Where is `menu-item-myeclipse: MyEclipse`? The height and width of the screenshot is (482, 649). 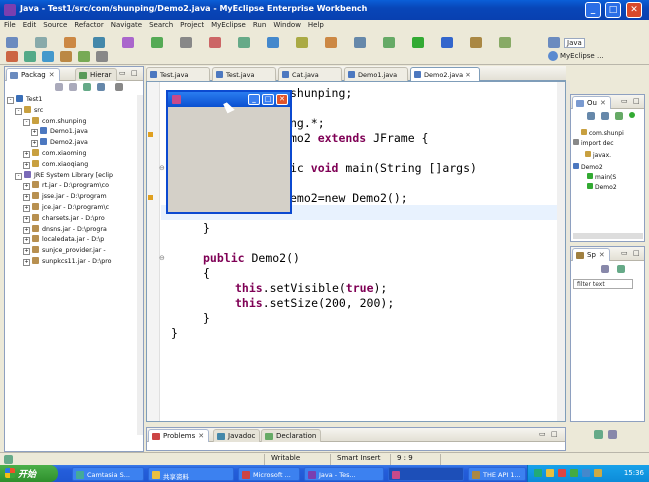 menu-item-myeclipse: MyEclipse is located at coordinates (228, 24).